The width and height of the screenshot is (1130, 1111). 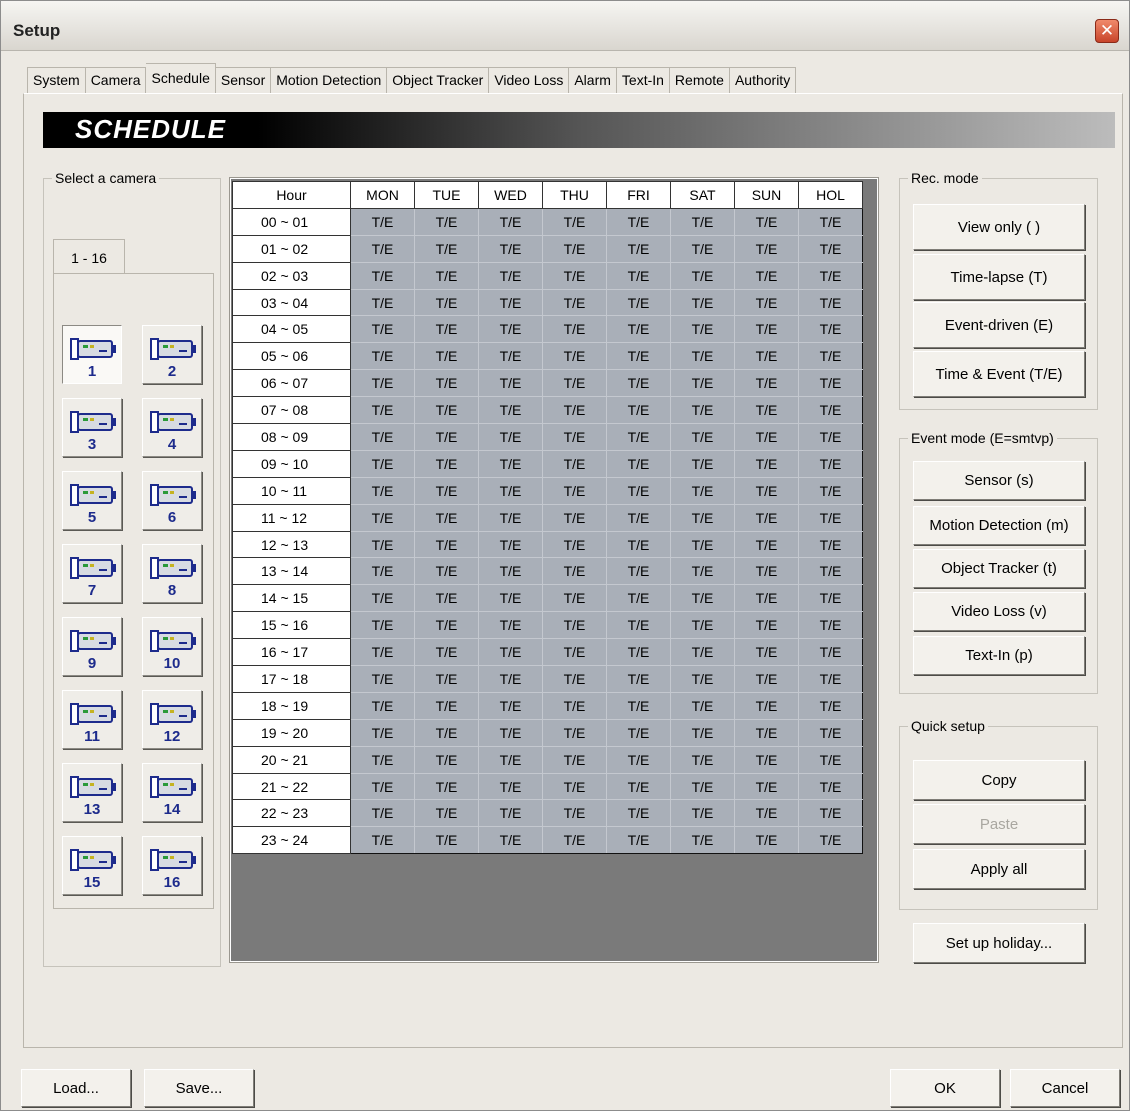 I want to click on hour-label: 17 ~ 18, so click(x=291, y=679).